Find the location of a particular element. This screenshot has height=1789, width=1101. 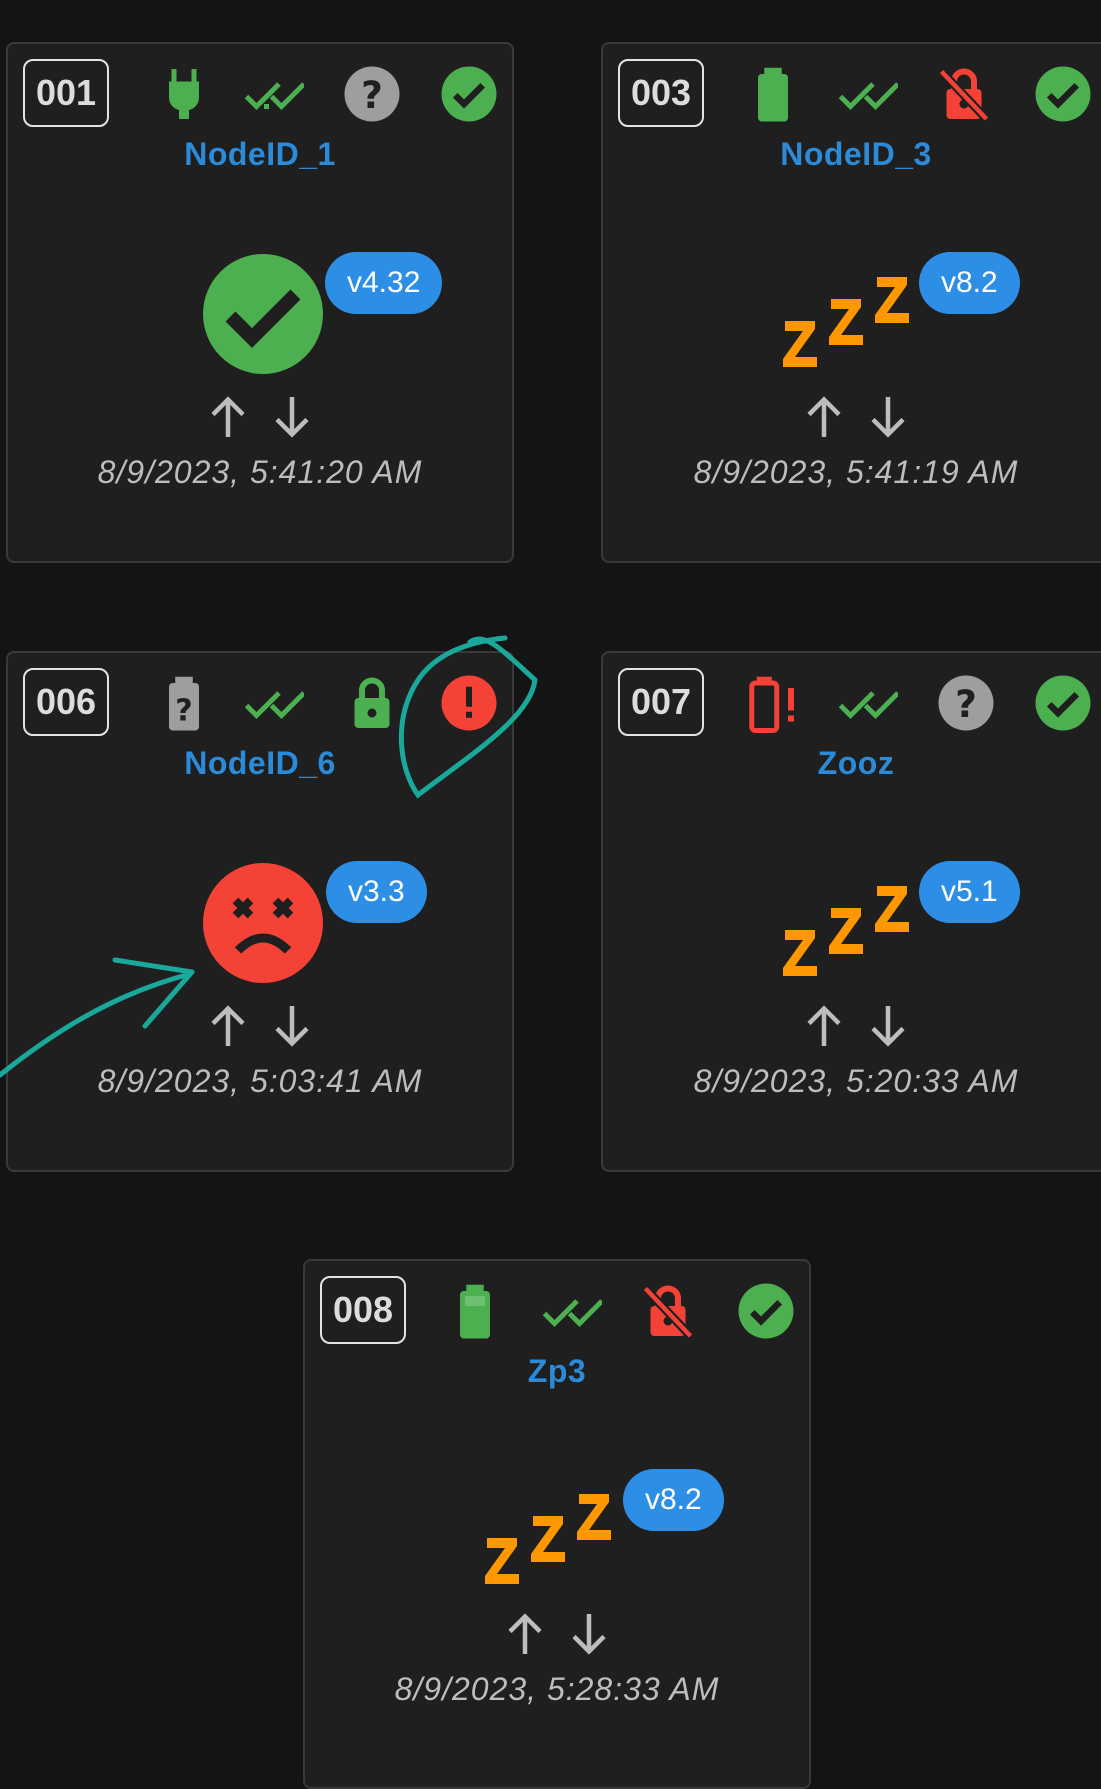

dead-face-icon is located at coordinates (263, 923).